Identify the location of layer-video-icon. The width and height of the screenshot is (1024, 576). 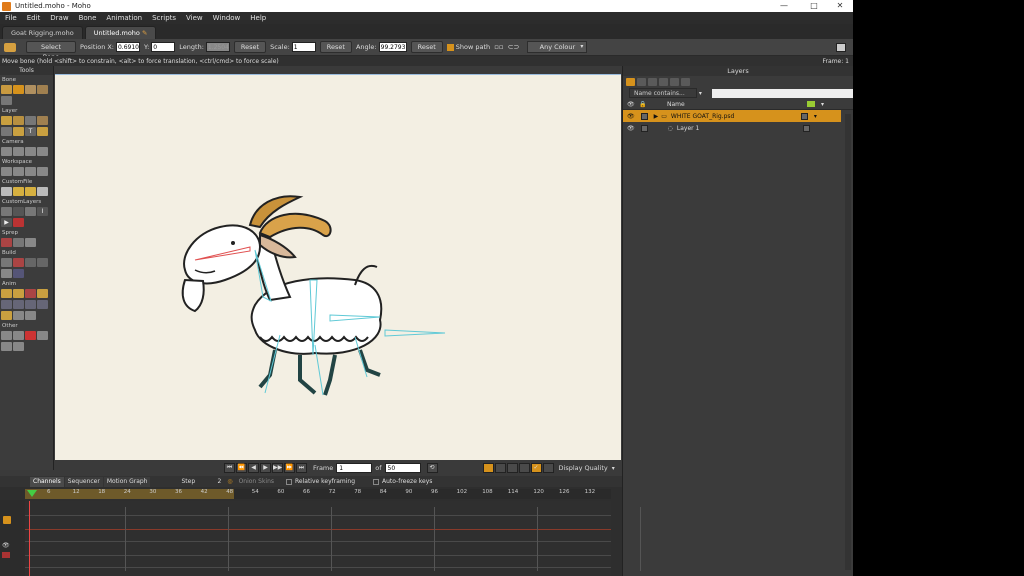
(652, 81).